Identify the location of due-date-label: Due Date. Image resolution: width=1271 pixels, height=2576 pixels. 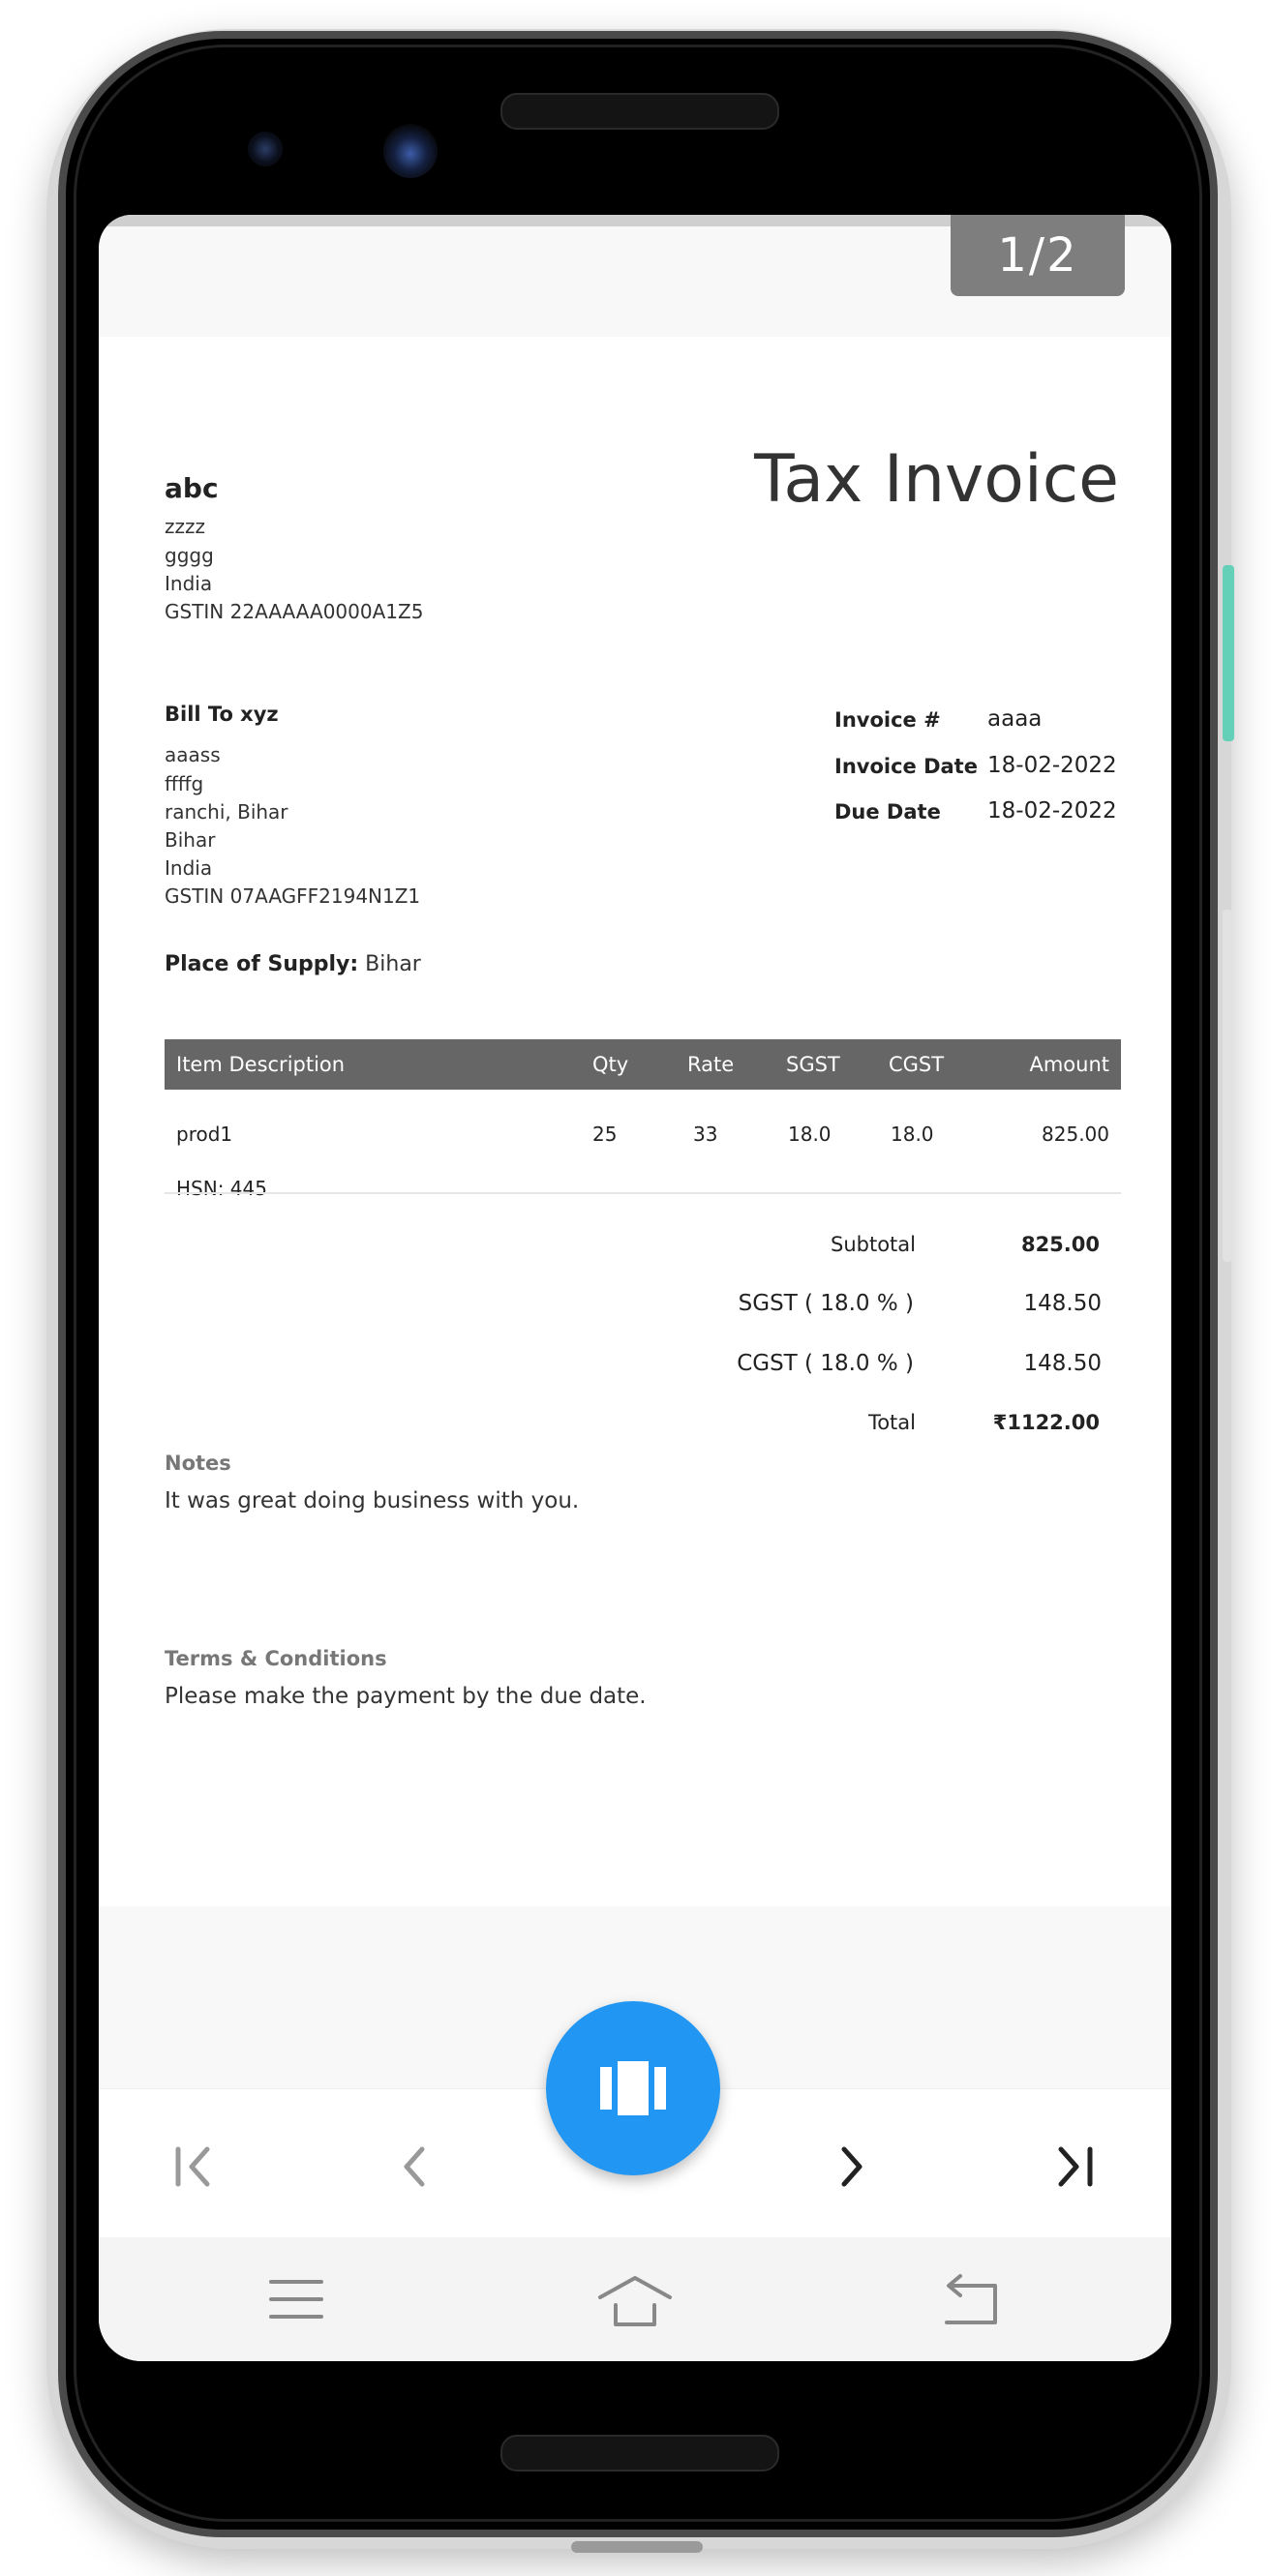
(887, 812).